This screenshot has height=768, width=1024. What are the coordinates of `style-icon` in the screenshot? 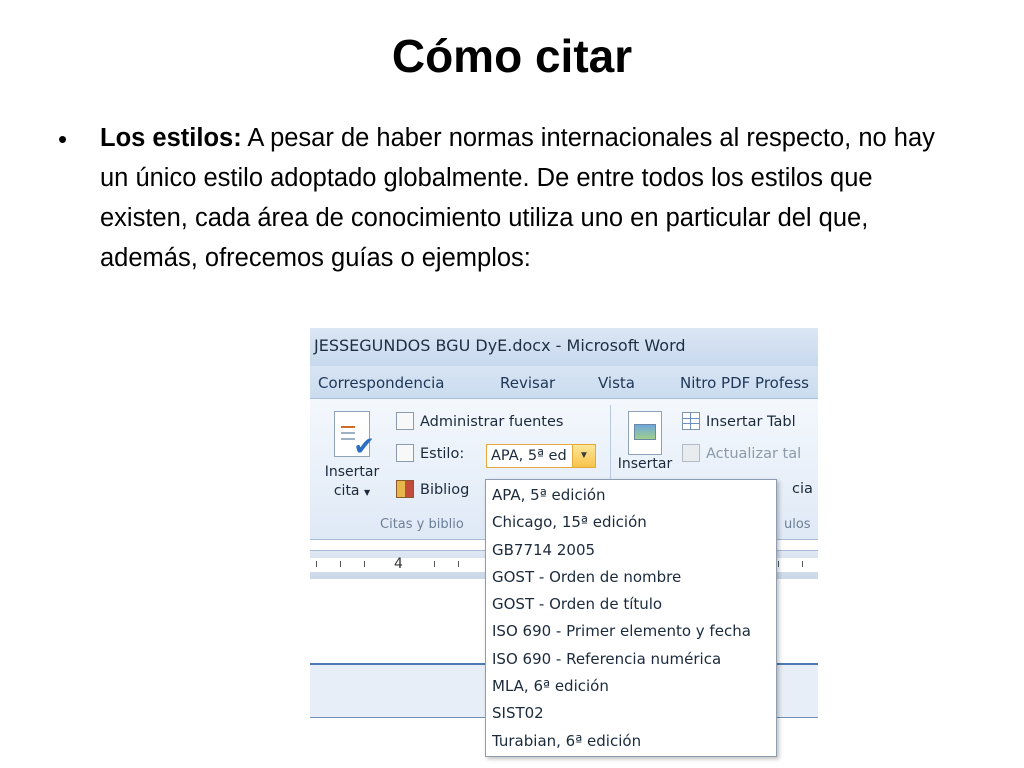 It's located at (405, 453).